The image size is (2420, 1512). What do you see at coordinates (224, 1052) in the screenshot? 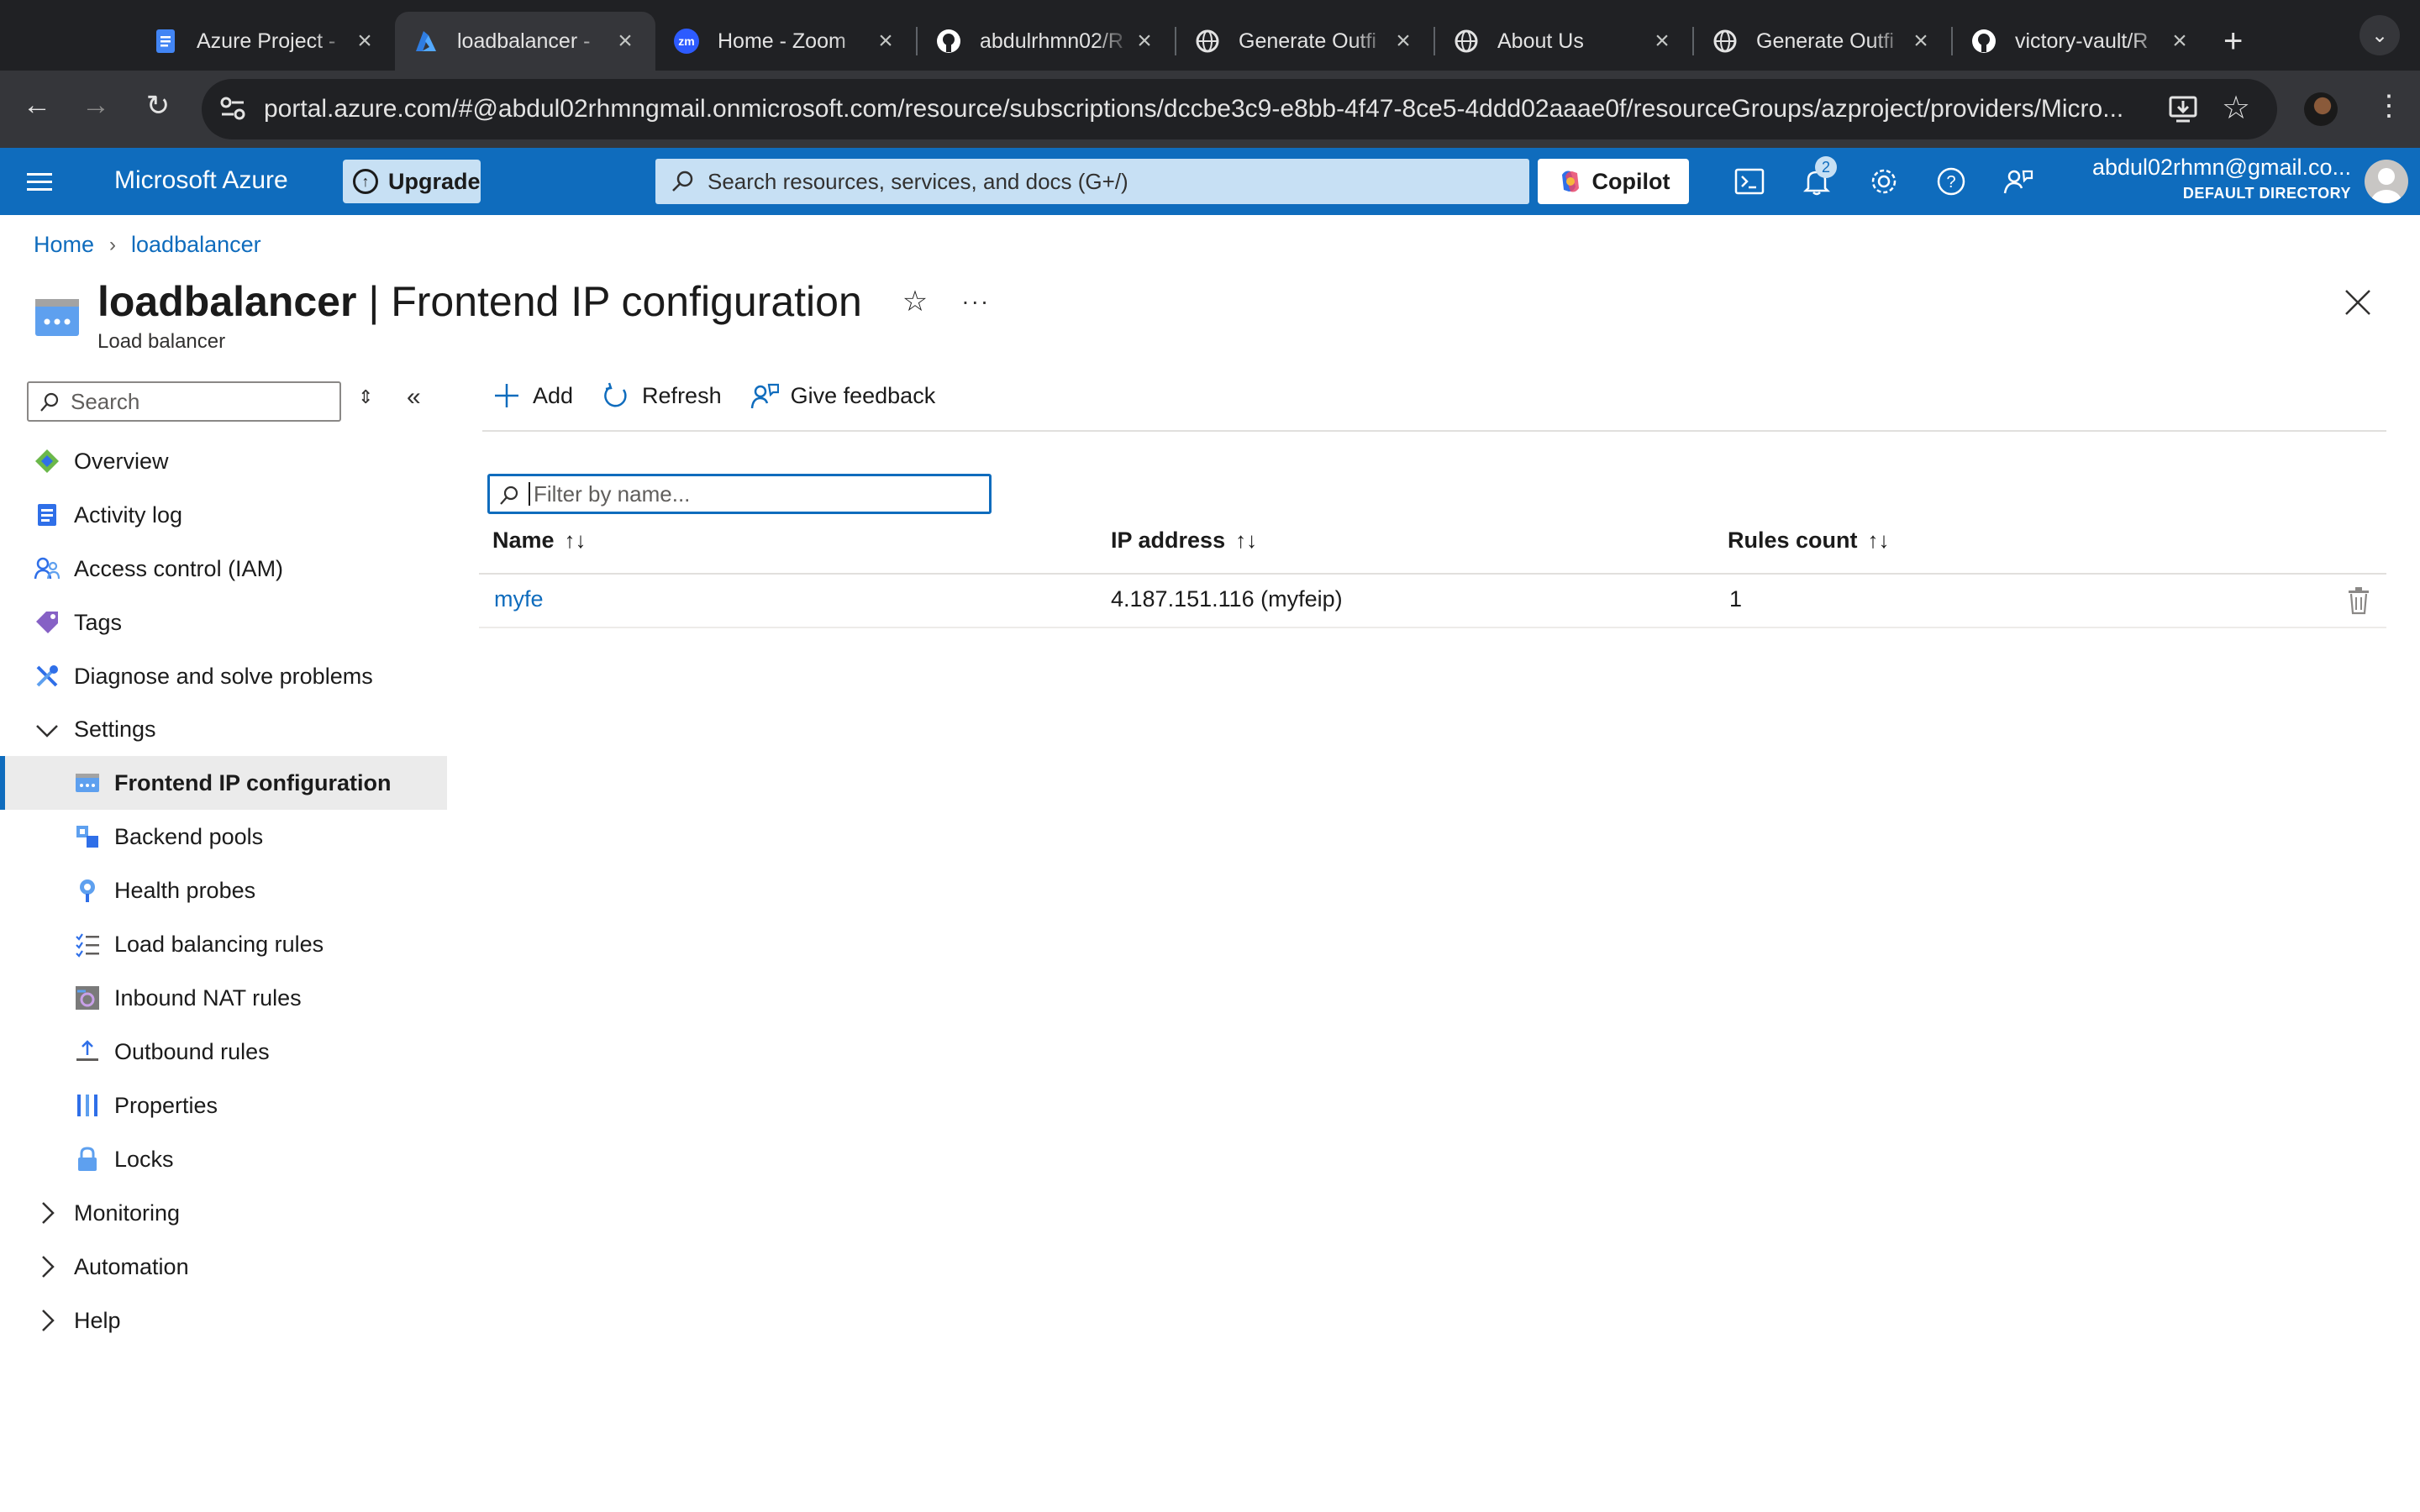
I see `sidebar-item-outbound-rules: Outbound rules` at bounding box center [224, 1052].